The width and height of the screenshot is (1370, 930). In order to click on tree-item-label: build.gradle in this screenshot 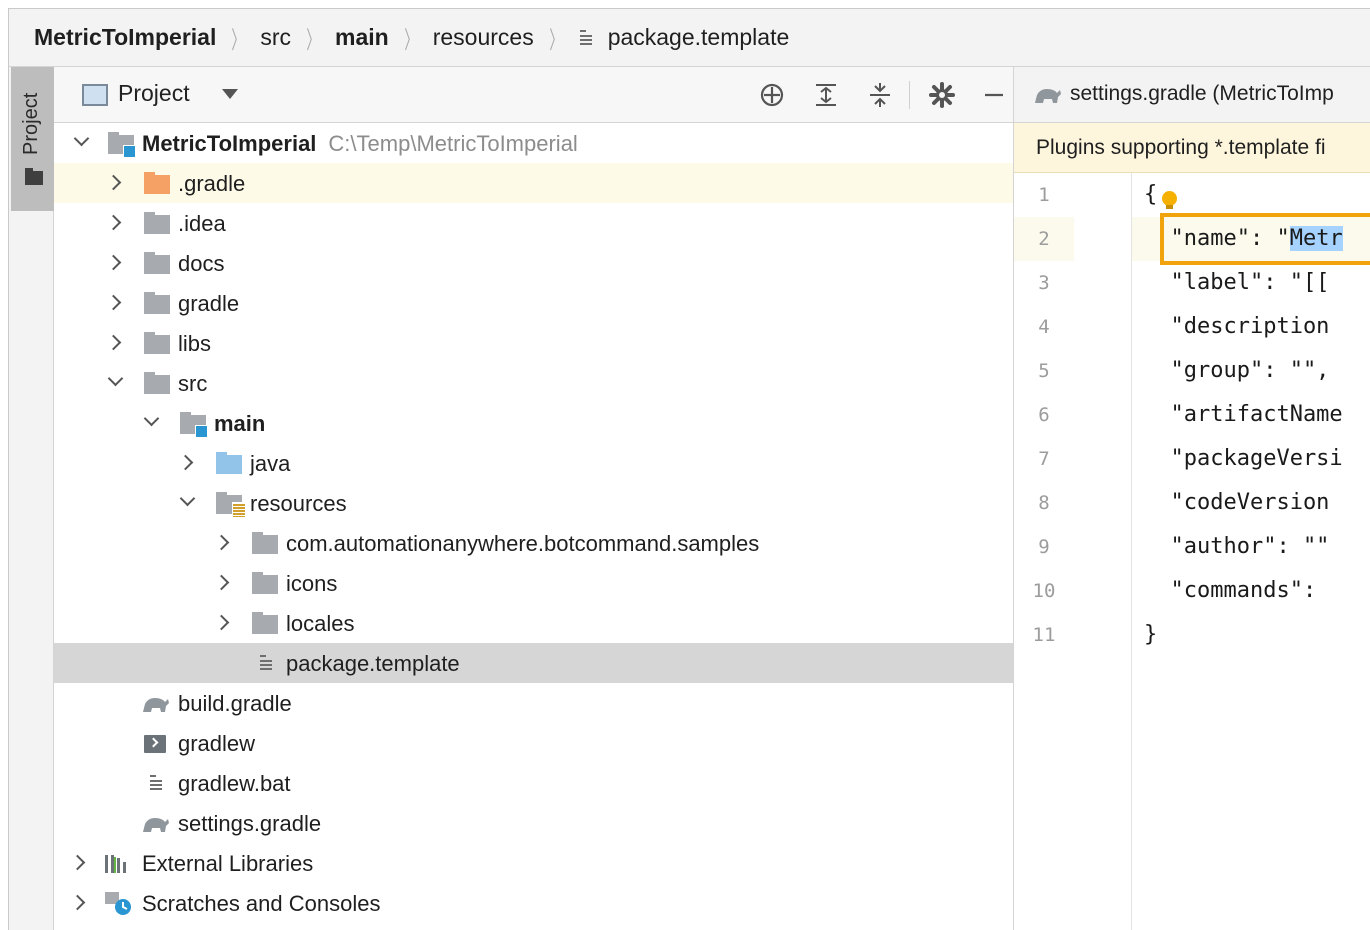, I will do `click(235, 703)`.